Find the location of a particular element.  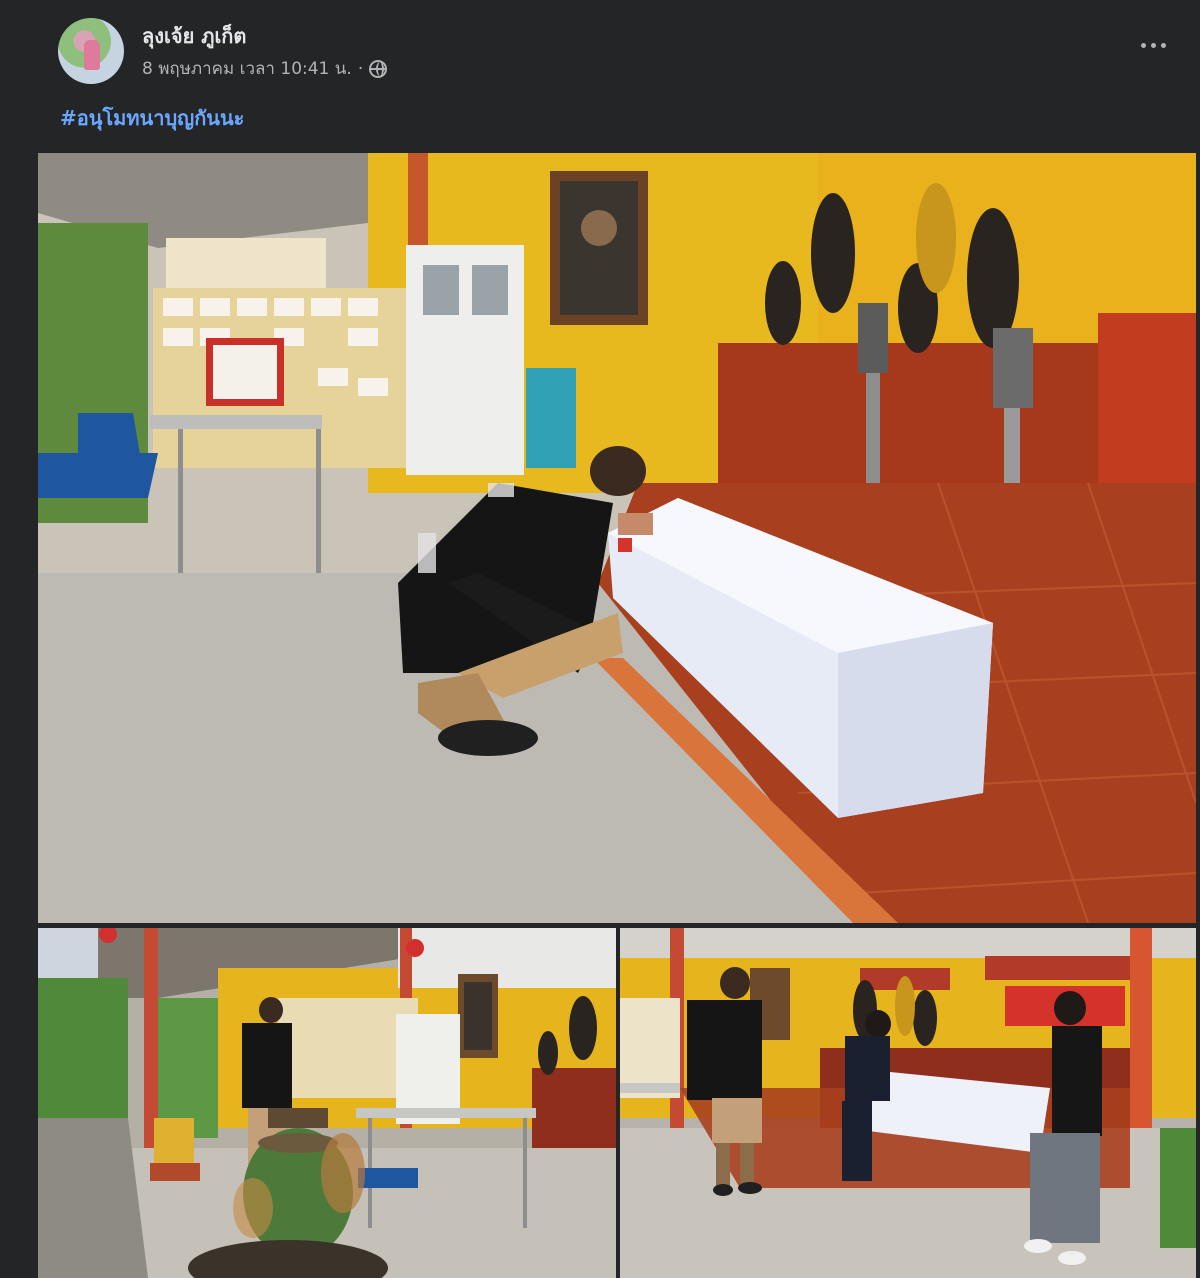

post-header: ลุงเจ้ย ภูเก็ต 8 พฤษภาคม เวลา 10:41 น. · is located at coordinates (600, 45).